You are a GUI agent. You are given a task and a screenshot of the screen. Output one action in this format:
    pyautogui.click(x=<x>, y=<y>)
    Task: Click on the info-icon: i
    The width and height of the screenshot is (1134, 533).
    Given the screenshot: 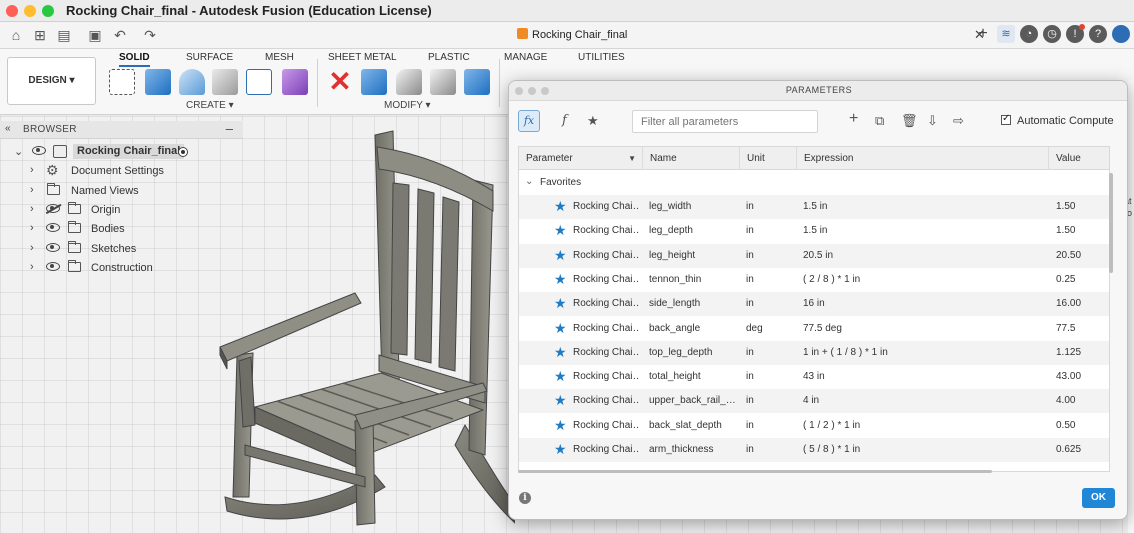 What is the action you would take?
    pyautogui.click(x=525, y=498)
    